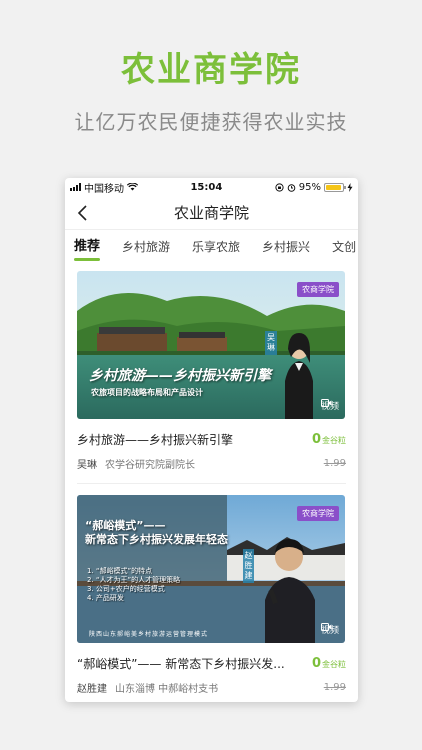  I want to click on author-desc: 山东淄博 中郝峪村支书, so click(167, 689).